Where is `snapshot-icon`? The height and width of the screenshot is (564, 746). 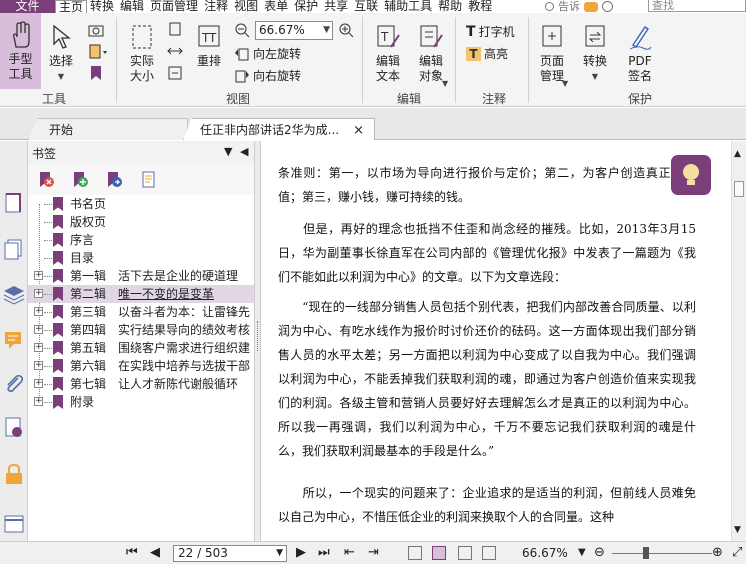
snapshot-icon is located at coordinates (96, 30).